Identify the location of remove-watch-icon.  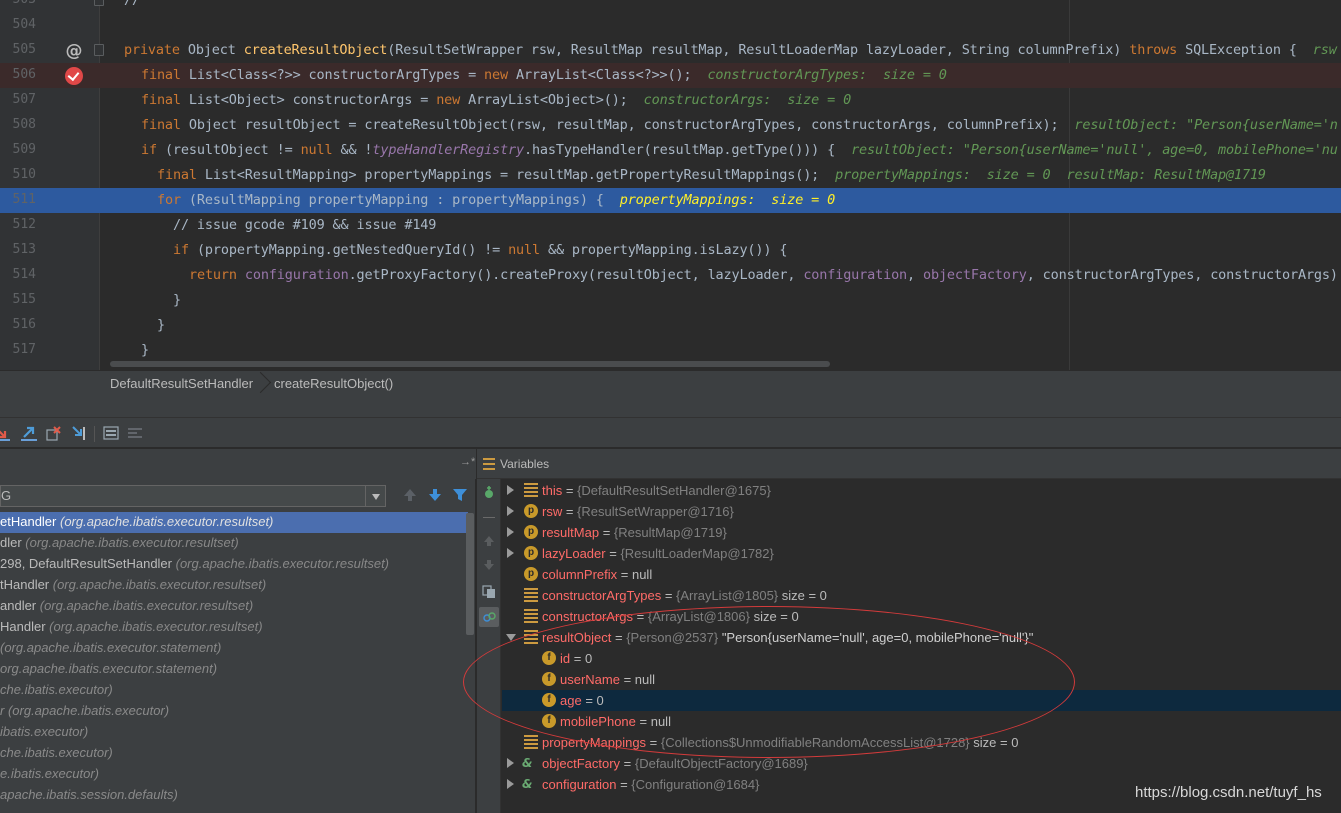
(489, 517).